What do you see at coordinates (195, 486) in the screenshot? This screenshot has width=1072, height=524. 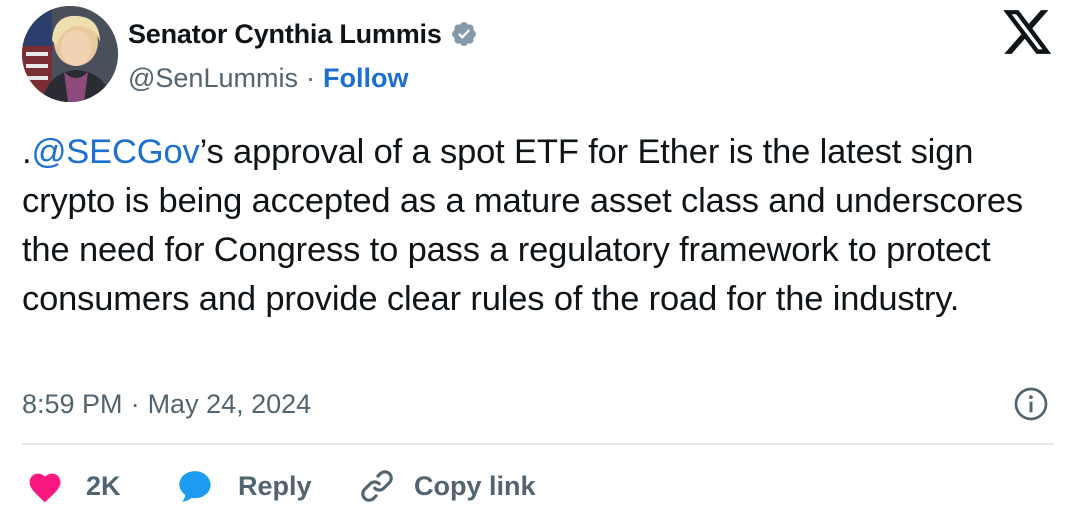 I see `speech-bubble-icon` at bounding box center [195, 486].